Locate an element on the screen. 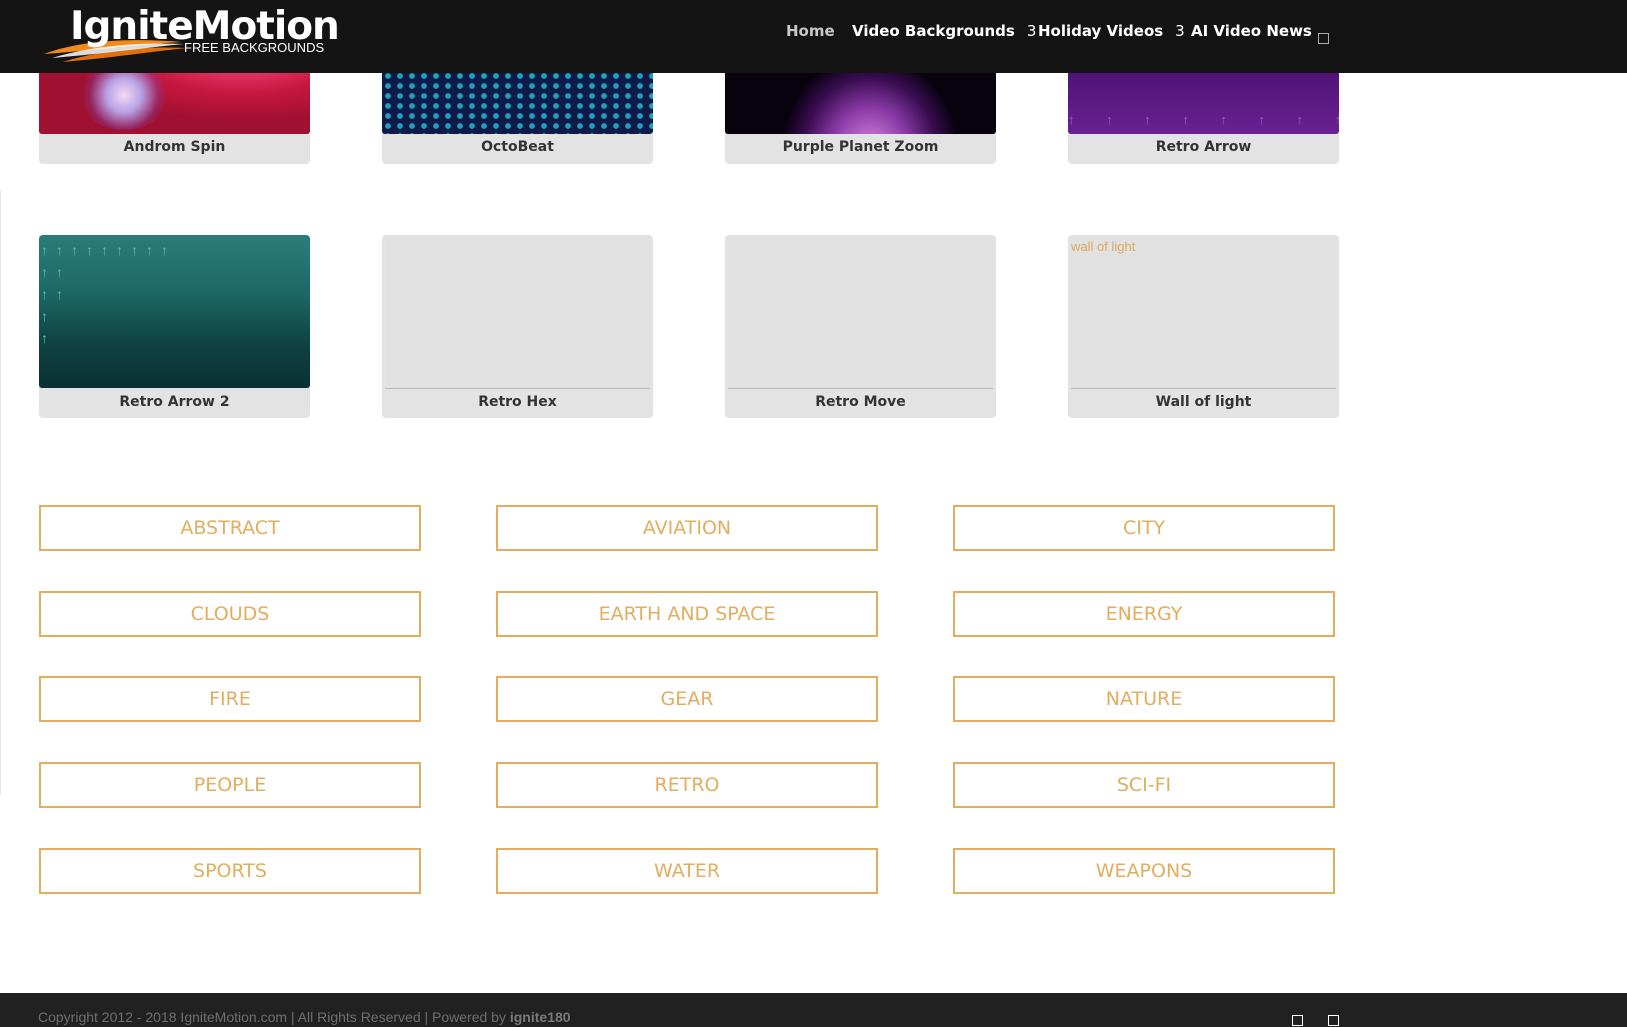 The width and height of the screenshot is (1627, 1027). video-card: Retro Hex is located at coordinates (517, 326).